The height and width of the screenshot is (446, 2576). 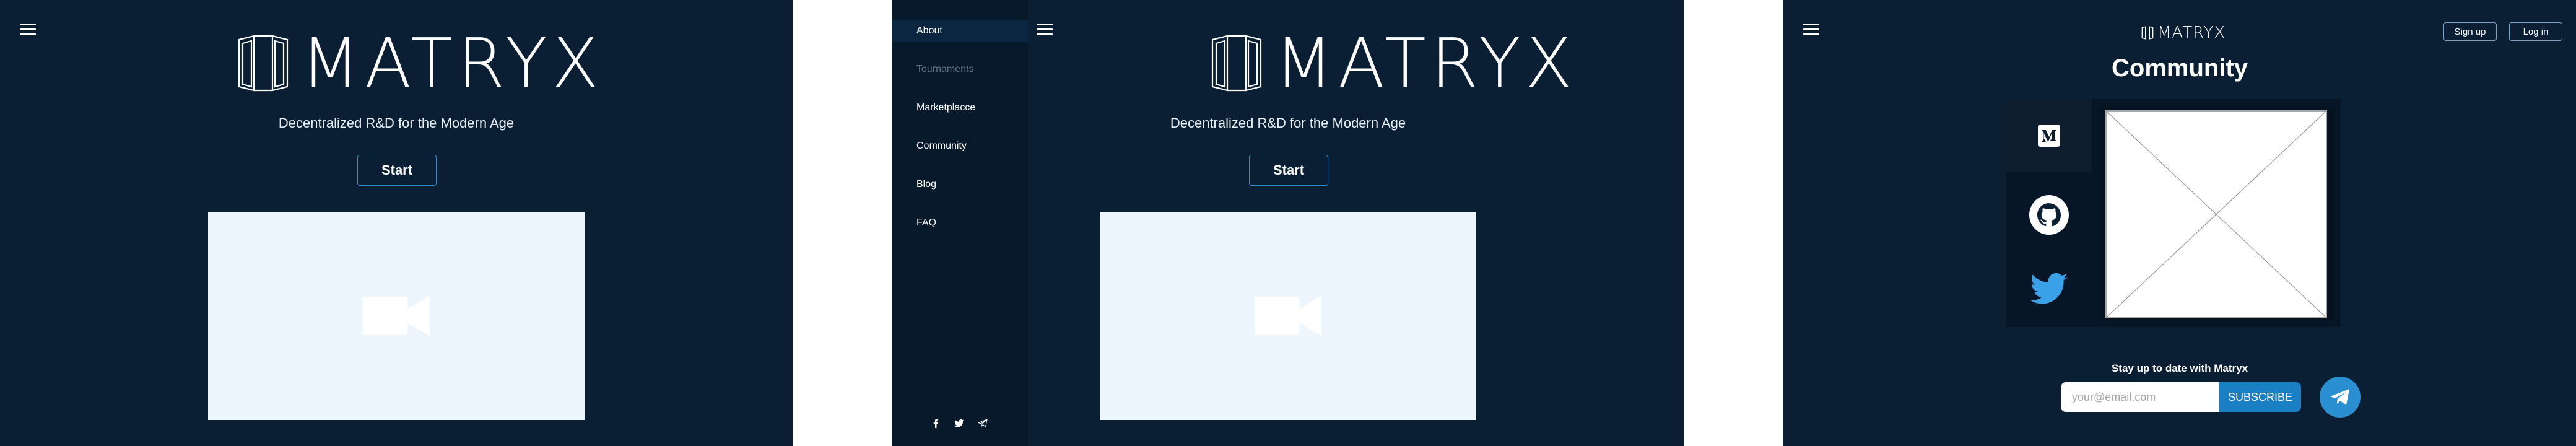 What do you see at coordinates (2470, 31) in the screenshot?
I see `sign-up-button: Sign up` at bounding box center [2470, 31].